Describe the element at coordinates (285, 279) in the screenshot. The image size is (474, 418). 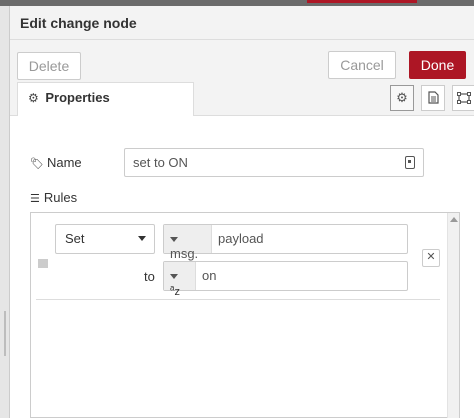
I see `rule-value-input: az on` at that location.